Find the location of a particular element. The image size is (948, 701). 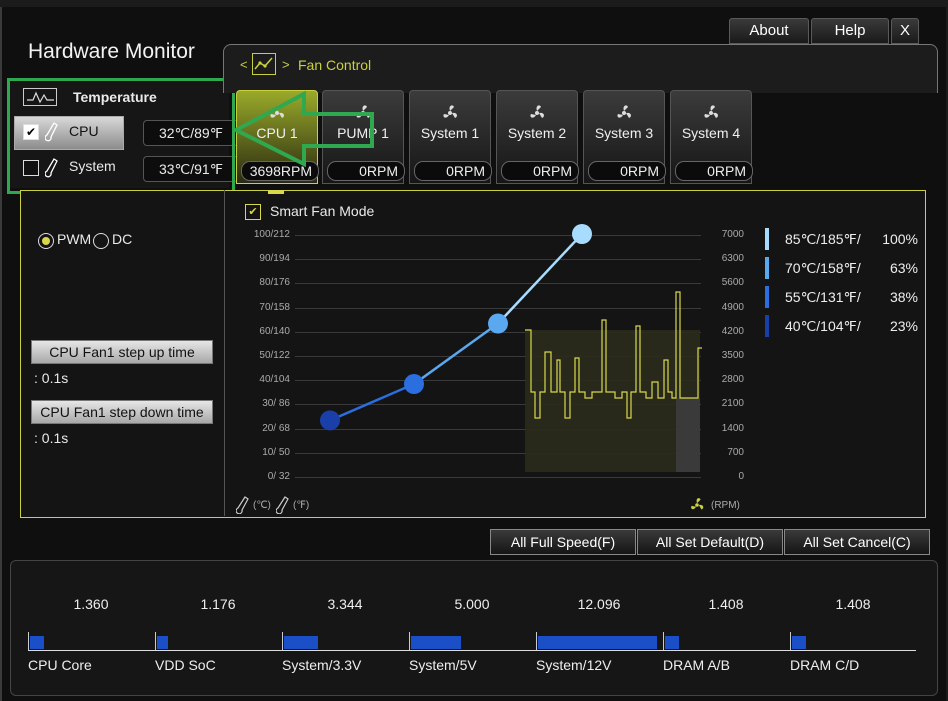

y-tick-left: 70/158 is located at coordinates (274, 307).